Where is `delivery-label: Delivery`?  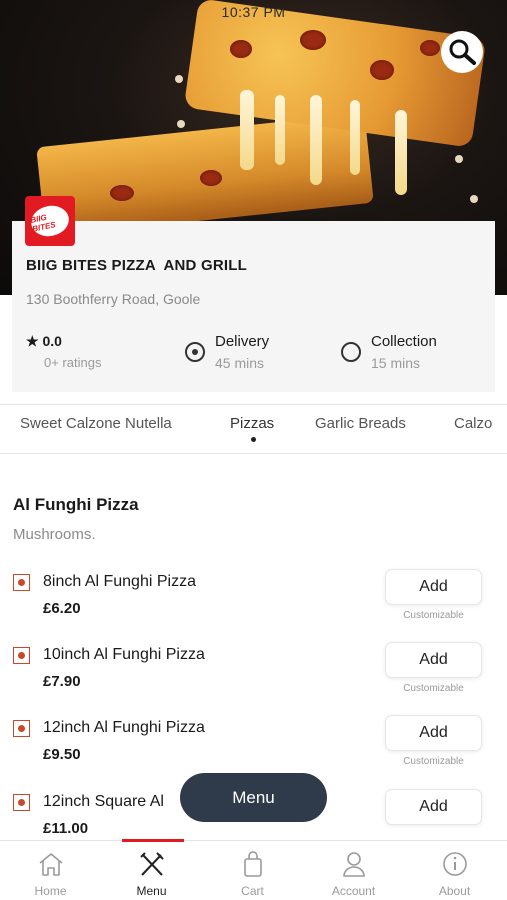 delivery-label: Delivery is located at coordinates (242, 341).